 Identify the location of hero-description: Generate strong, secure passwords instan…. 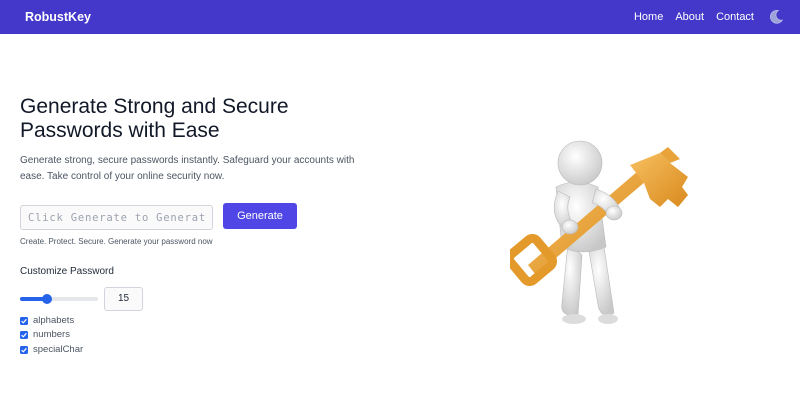
(187, 168).